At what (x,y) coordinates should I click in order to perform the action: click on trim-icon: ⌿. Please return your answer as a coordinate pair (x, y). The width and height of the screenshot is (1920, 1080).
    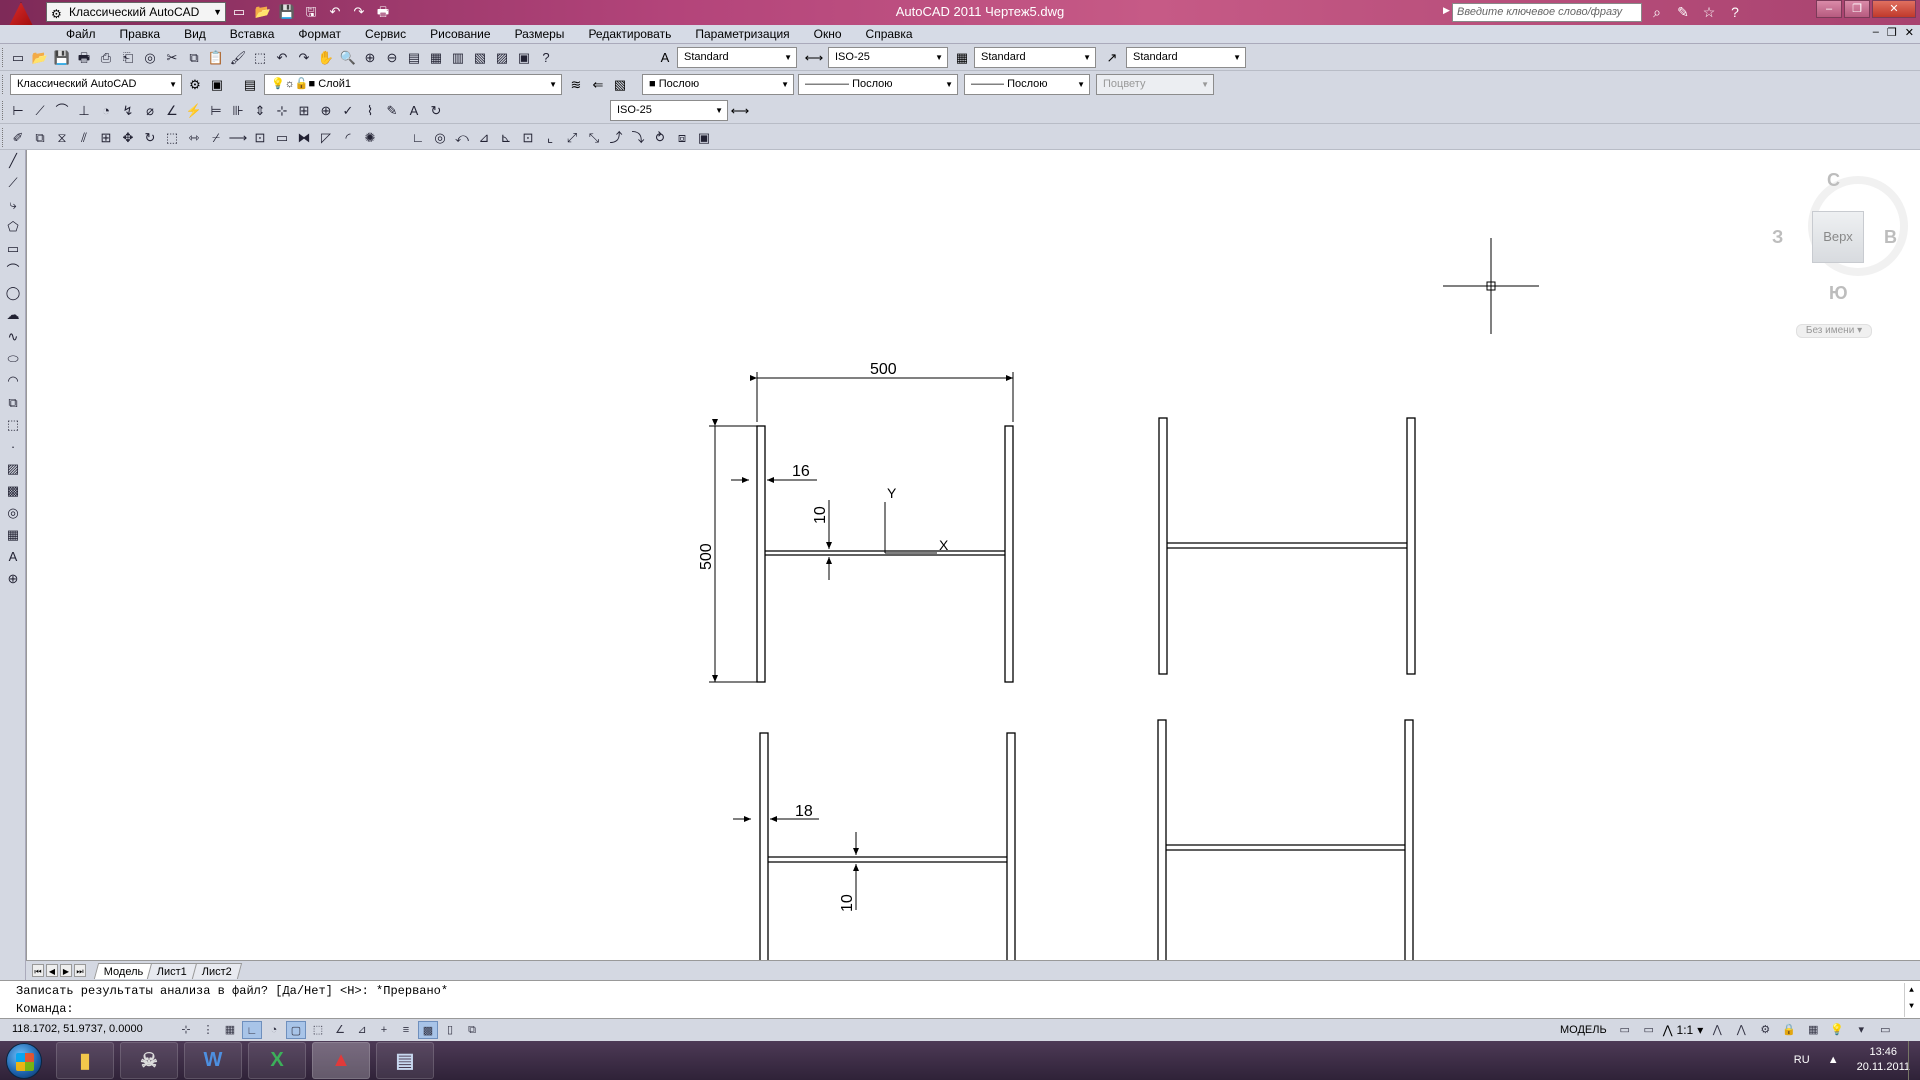
    Looking at the image, I should click on (216, 137).